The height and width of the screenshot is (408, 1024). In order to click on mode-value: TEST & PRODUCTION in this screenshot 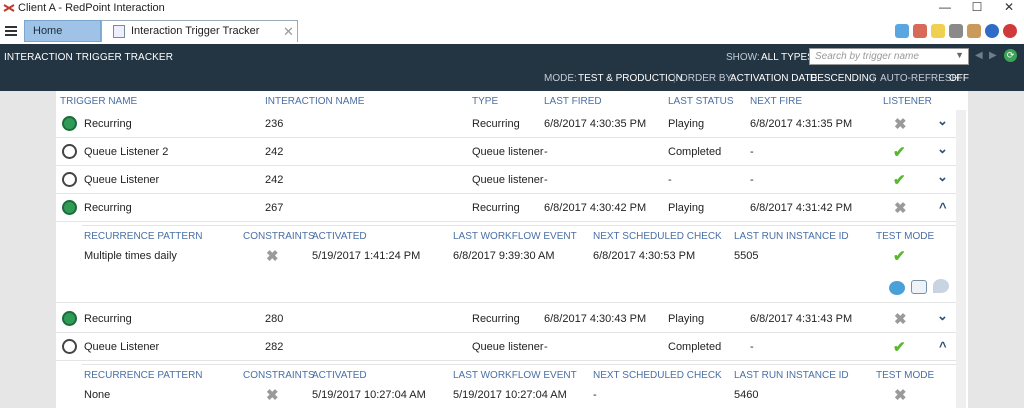, I will do `click(630, 78)`.